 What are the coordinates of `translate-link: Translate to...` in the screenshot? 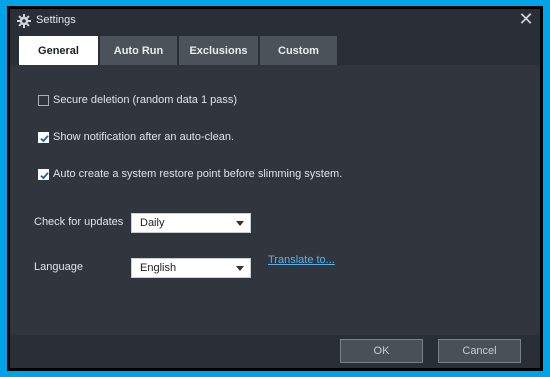 It's located at (301, 260).